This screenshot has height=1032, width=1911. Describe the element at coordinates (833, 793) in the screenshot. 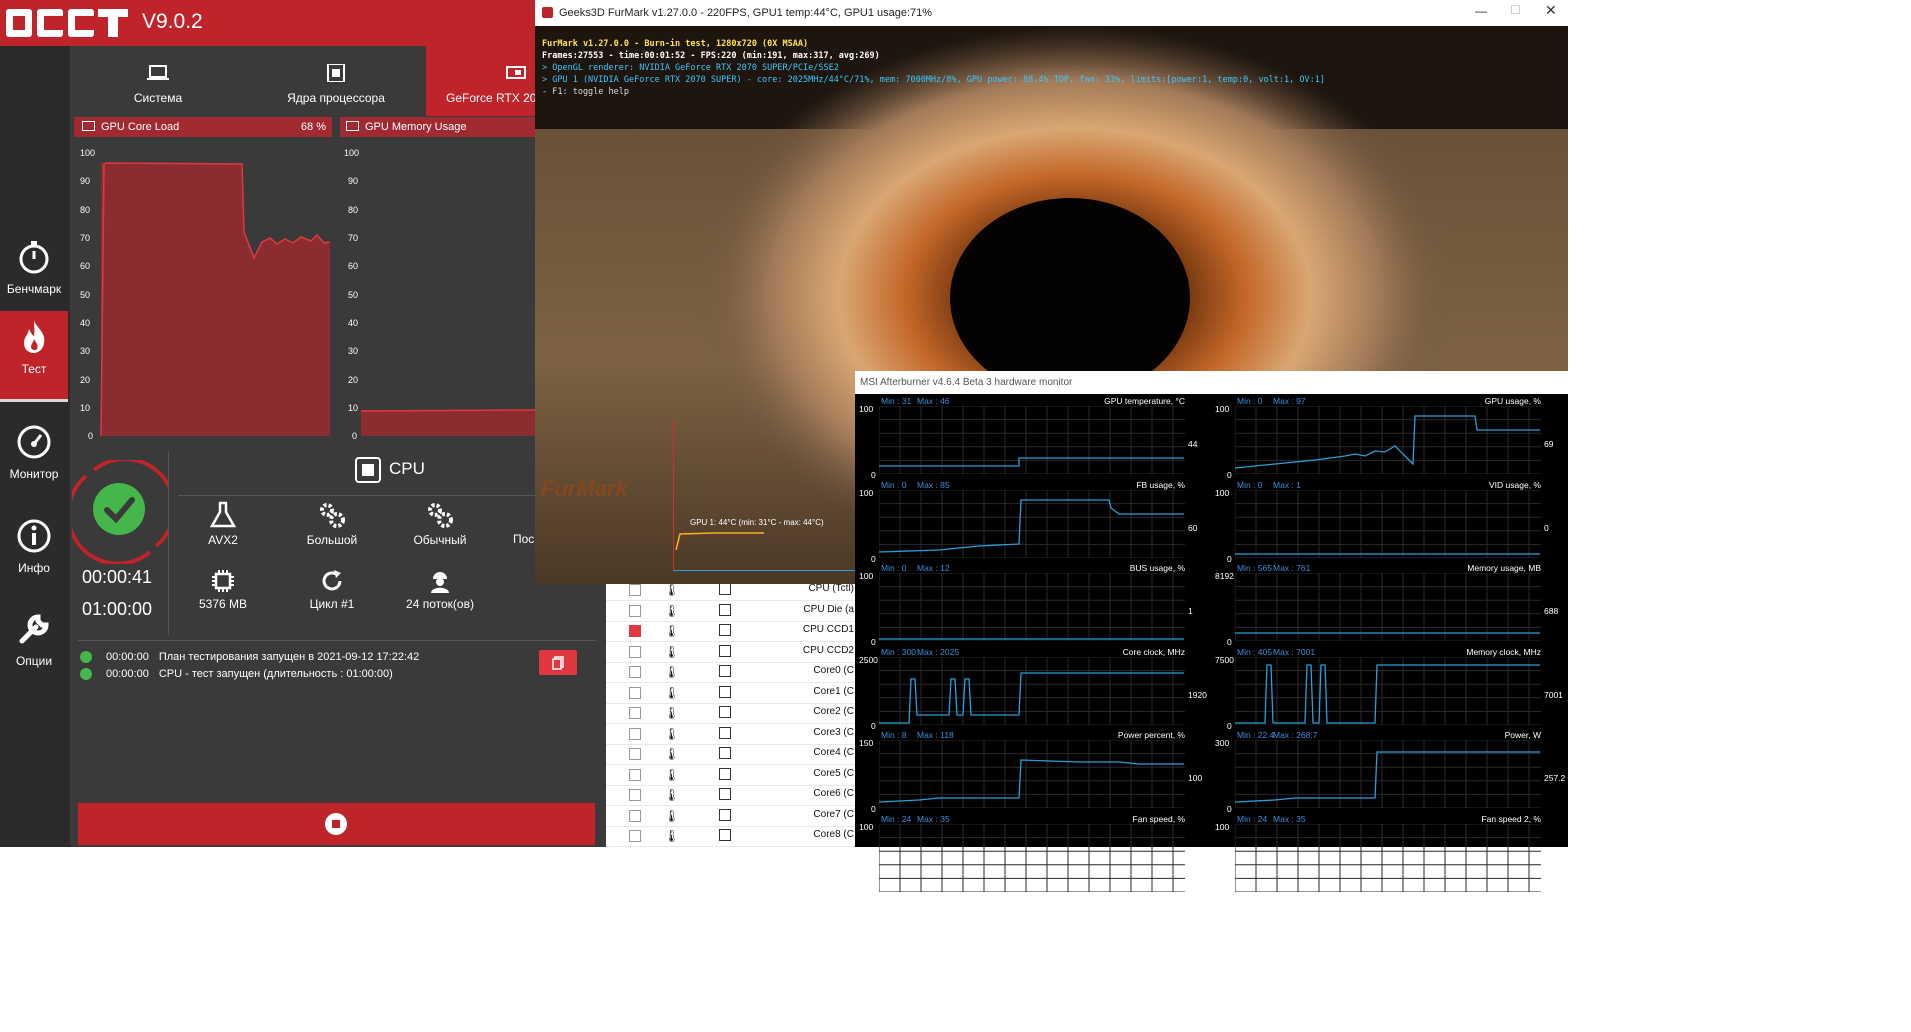

I see `sensor-label: Core6 (C` at that location.